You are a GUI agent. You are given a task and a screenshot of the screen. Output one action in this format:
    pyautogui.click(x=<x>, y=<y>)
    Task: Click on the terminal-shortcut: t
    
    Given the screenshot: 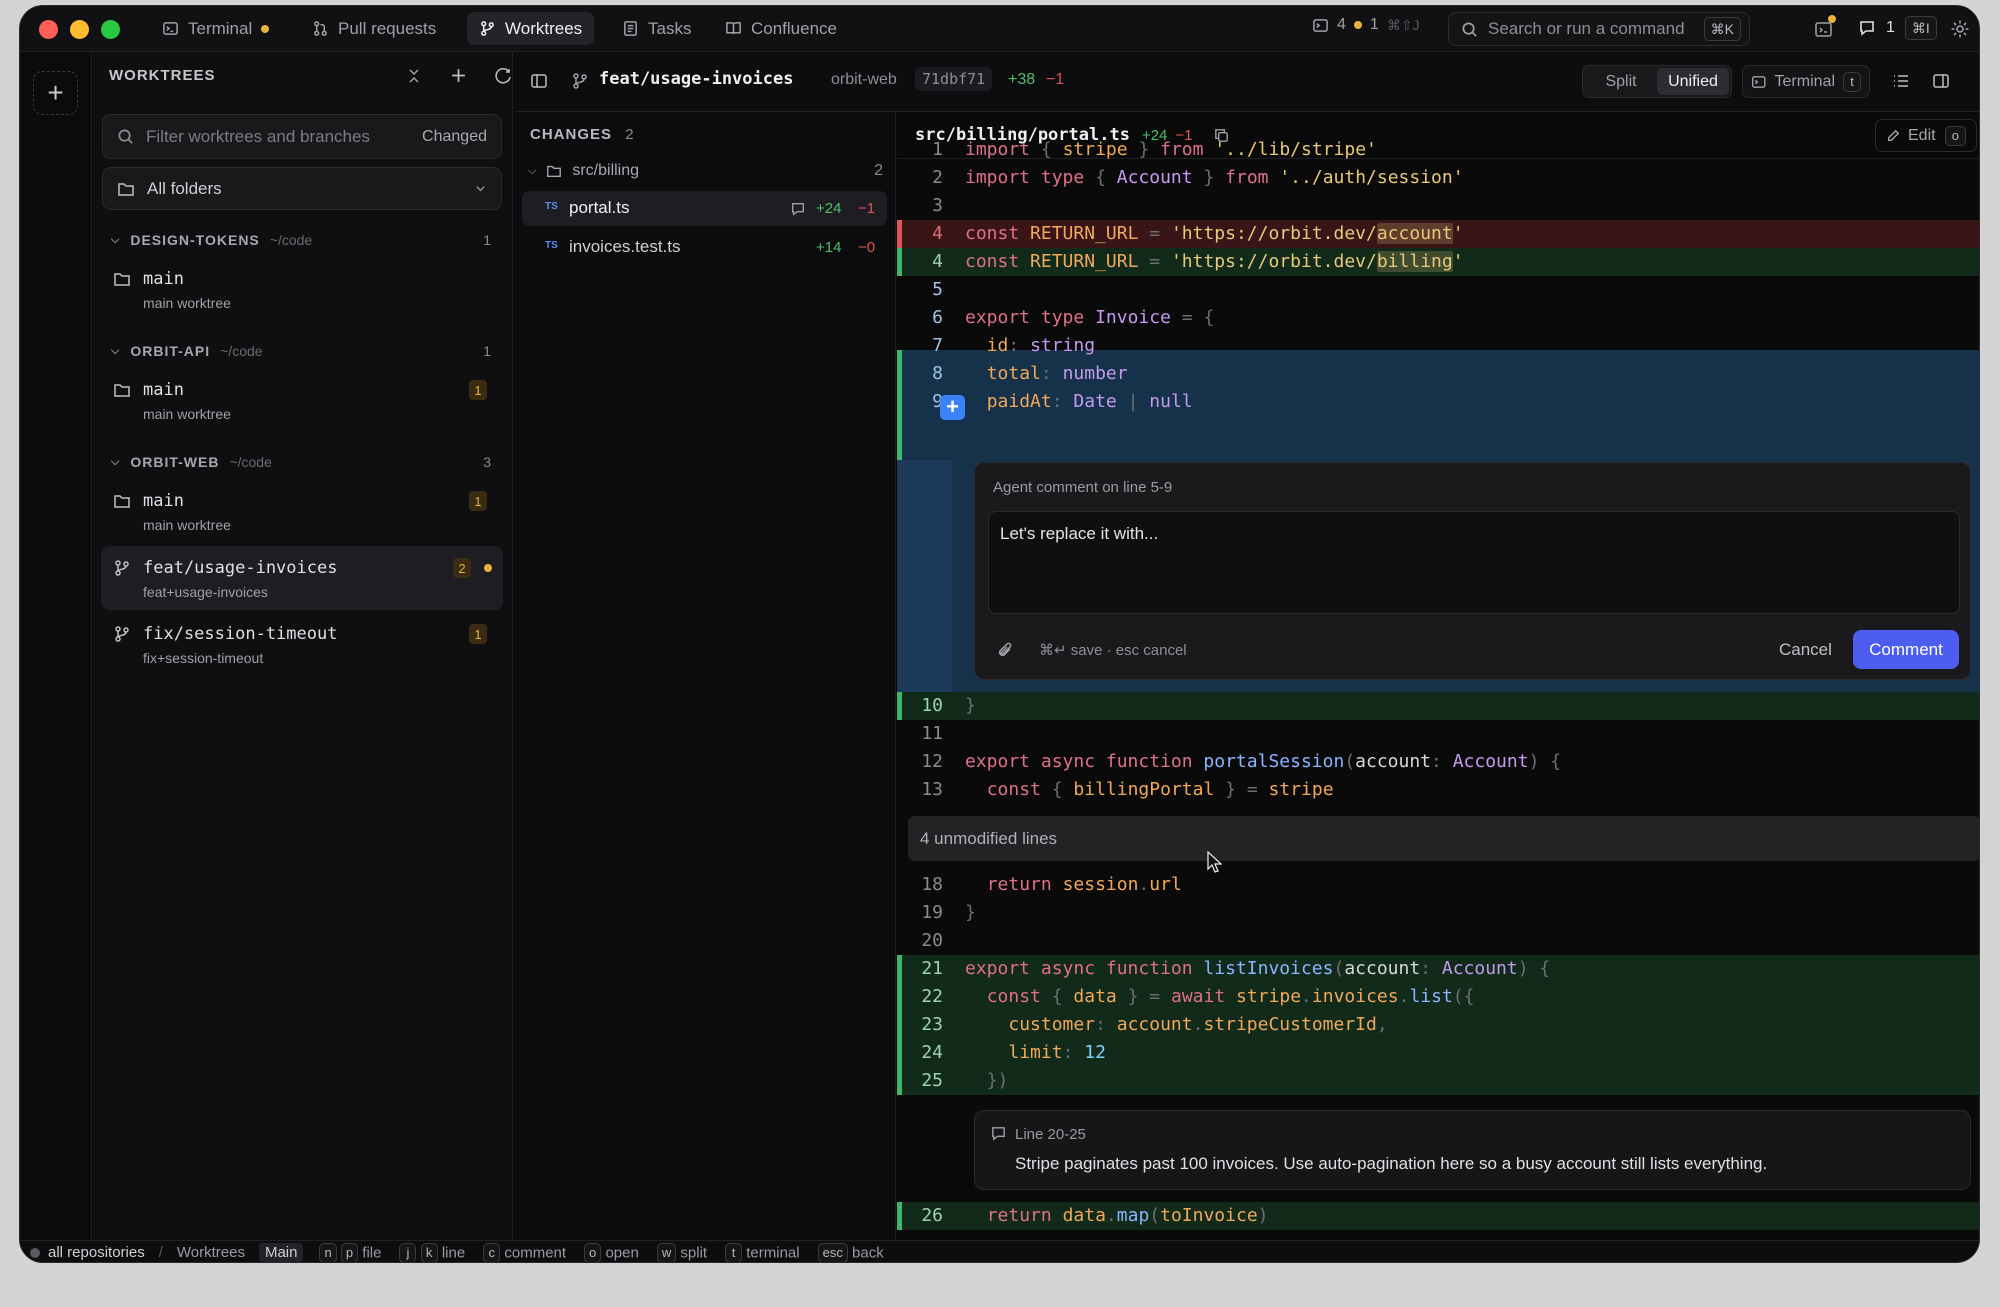 What is the action you would take?
    pyautogui.click(x=1852, y=81)
    